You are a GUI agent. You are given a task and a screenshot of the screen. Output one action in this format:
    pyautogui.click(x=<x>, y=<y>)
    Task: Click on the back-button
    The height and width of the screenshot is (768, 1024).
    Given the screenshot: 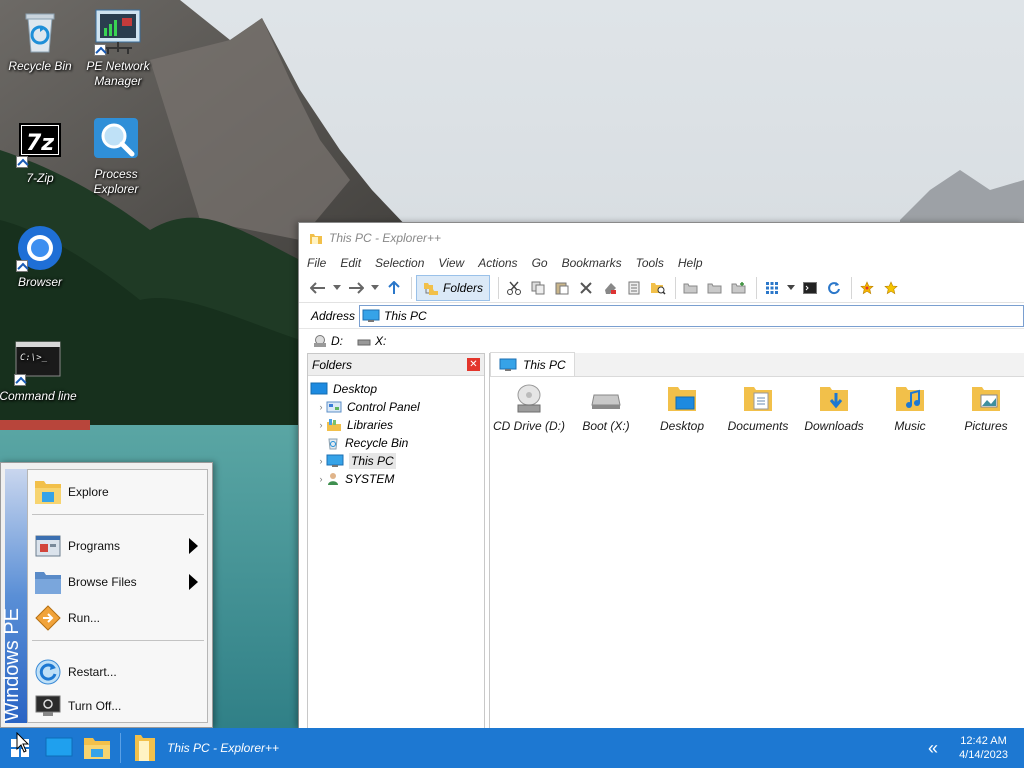 What is the action you would take?
    pyautogui.click(x=318, y=288)
    